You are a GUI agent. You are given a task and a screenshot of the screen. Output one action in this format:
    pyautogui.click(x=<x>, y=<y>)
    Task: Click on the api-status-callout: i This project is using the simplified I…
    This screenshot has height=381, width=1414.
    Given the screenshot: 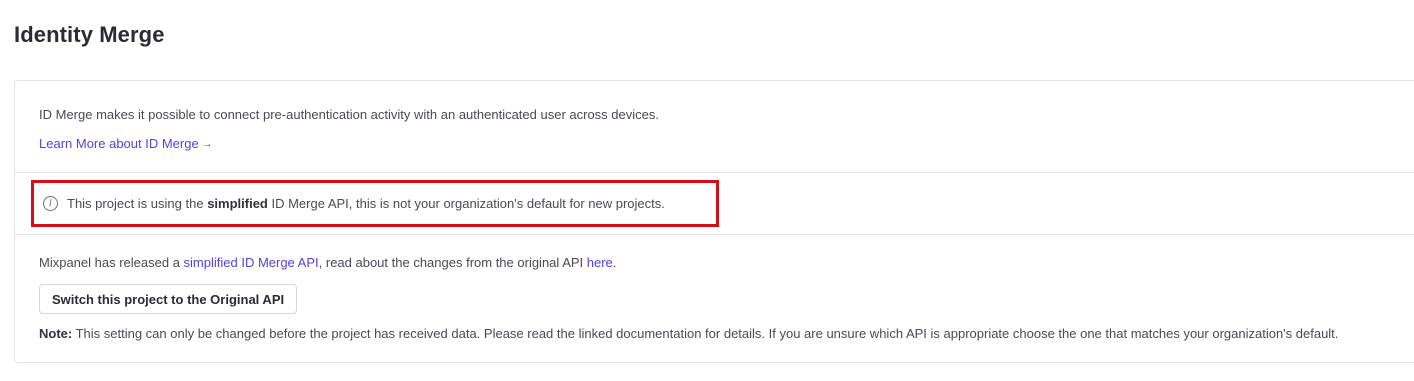 What is the action you would take?
    pyautogui.click(x=375, y=203)
    